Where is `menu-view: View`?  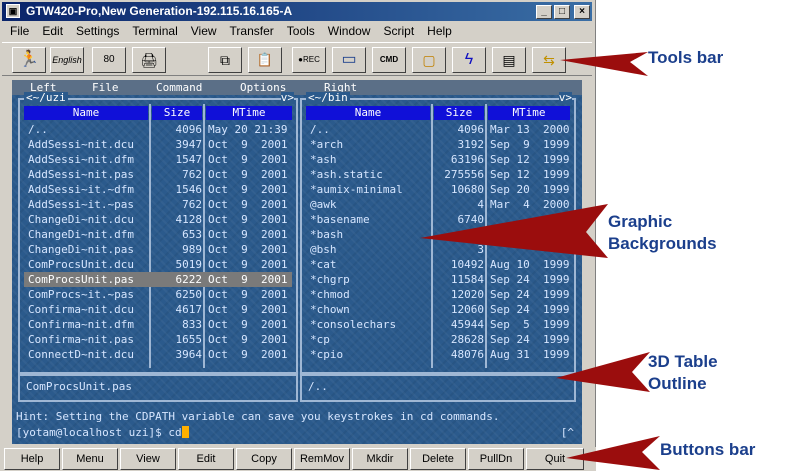
menu-view: View is located at coordinates (204, 31).